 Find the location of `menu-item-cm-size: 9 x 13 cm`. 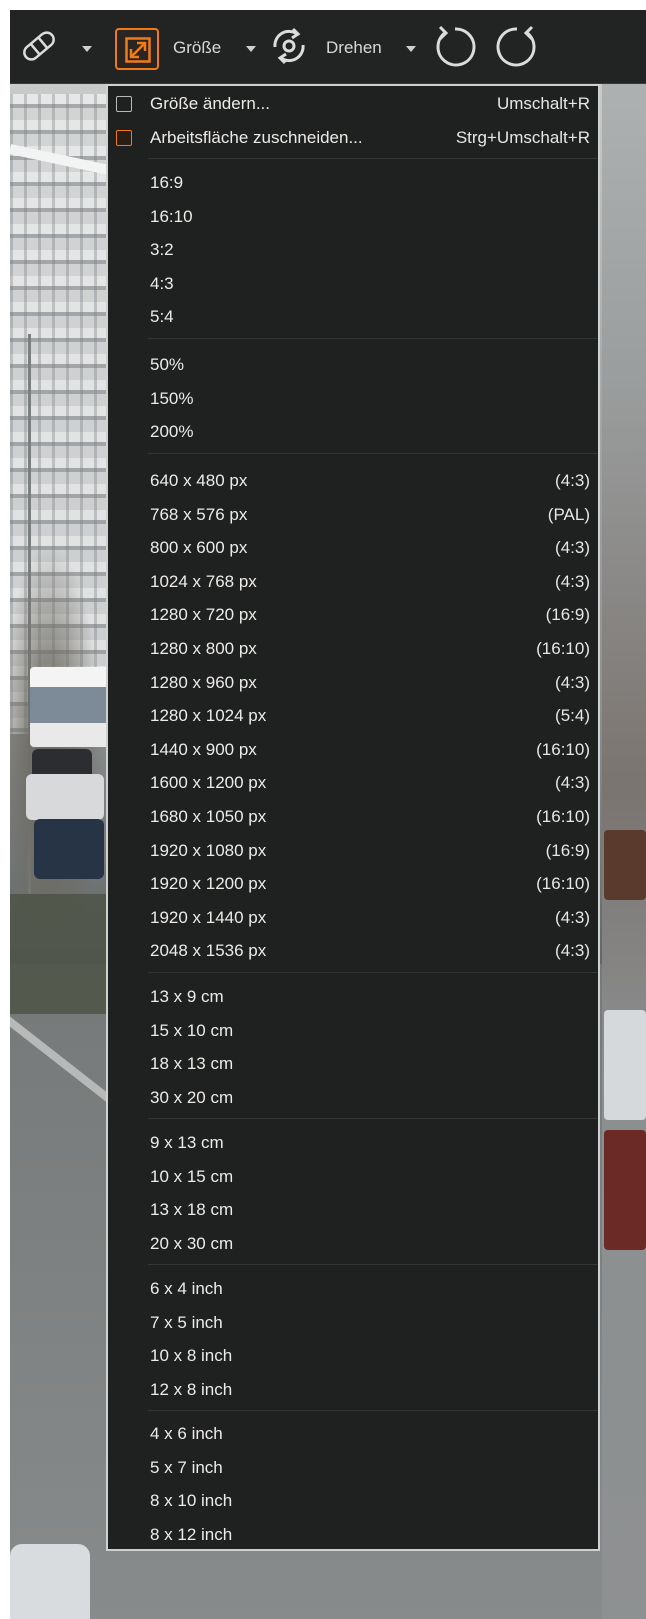

menu-item-cm-size: 9 x 13 cm is located at coordinates (353, 1143).